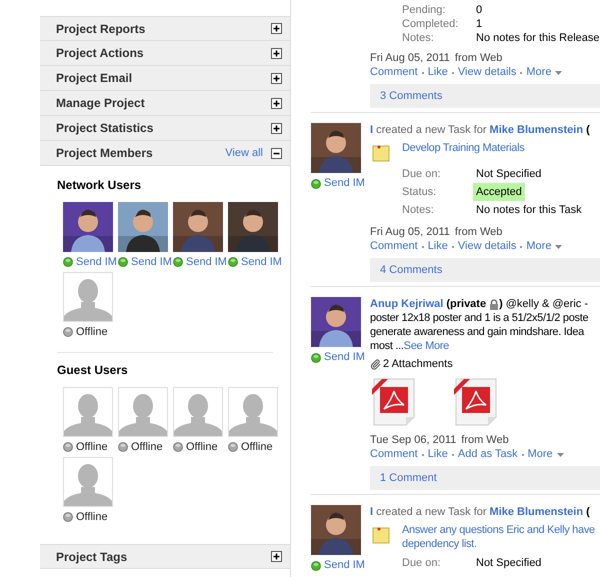 Image resolution: width=600 pixels, height=577 pixels. Describe the element at coordinates (498, 537) in the screenshot. I see `task-link: Answer any questions Eric and Kelly have dependency list.` at that location.